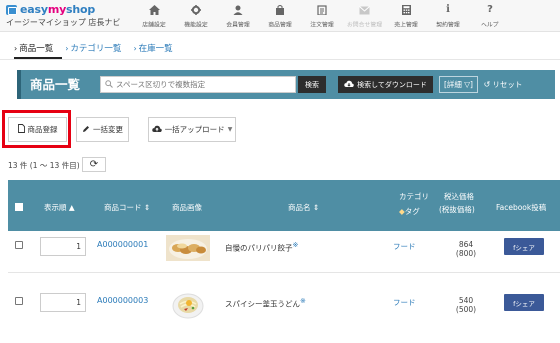 This screenshot has height=343, width=560. What do you see at coordinates (284, 272) in the screenshot?
I see `row-divider` at bounding box center [284, 272].